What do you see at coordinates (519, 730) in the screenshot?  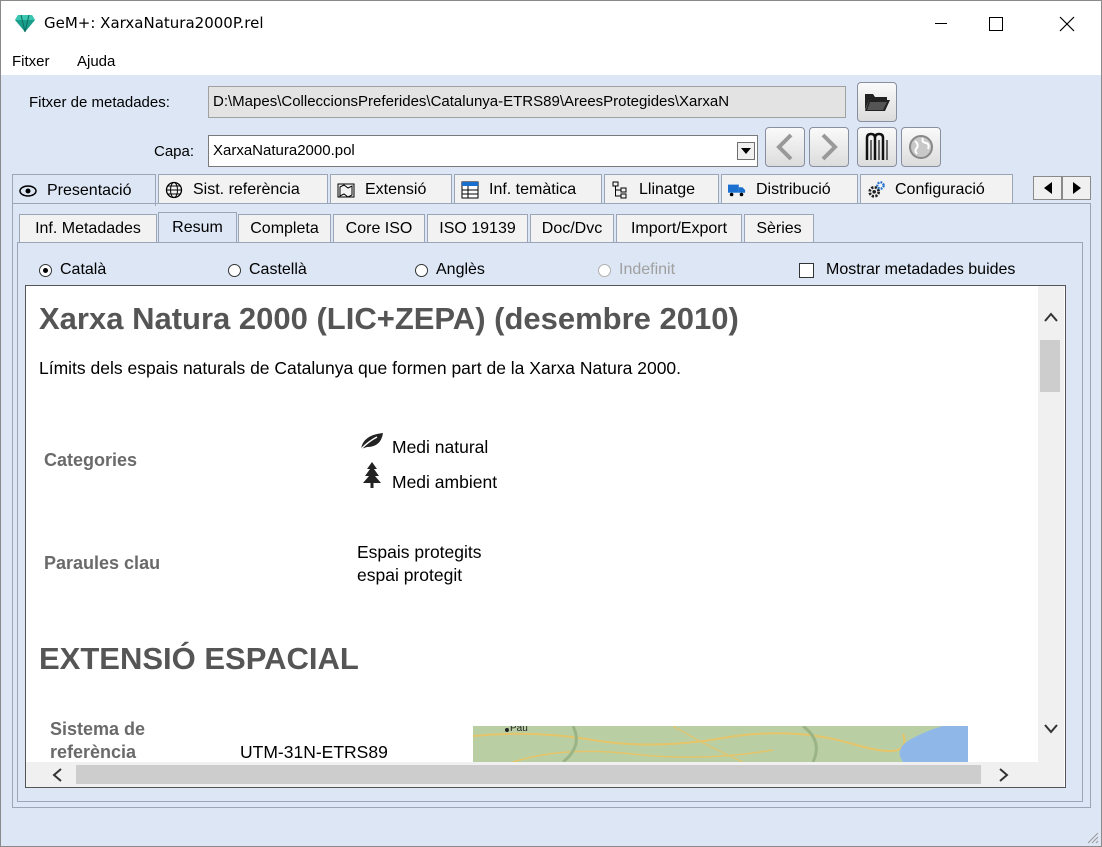 I see `map-place-label: Pau` at bounding box center [519, 730].